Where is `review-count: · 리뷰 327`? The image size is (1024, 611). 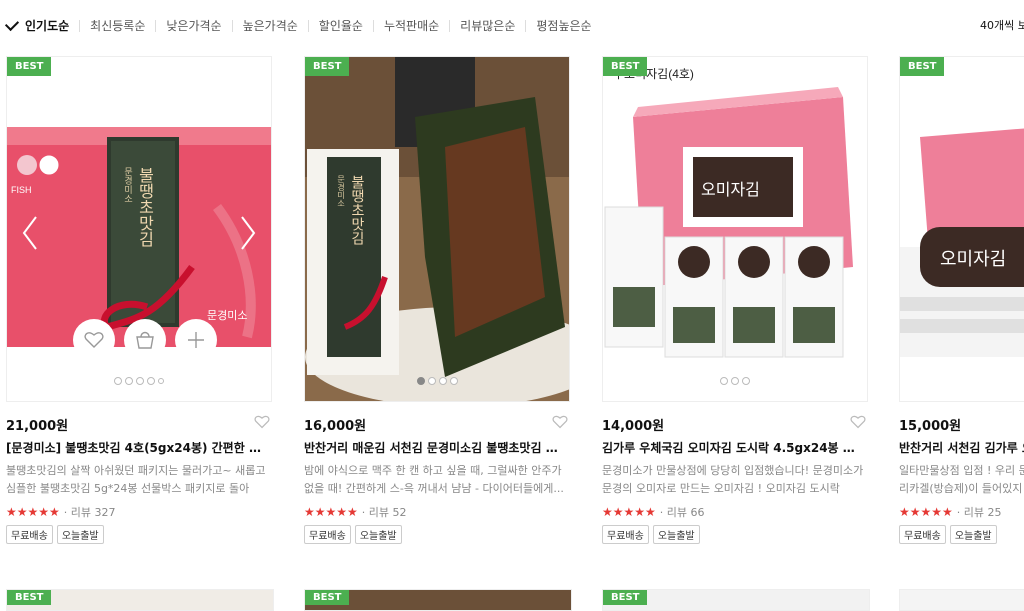 review-count: · 리뷰 327 is located at coordinates (89, 512).